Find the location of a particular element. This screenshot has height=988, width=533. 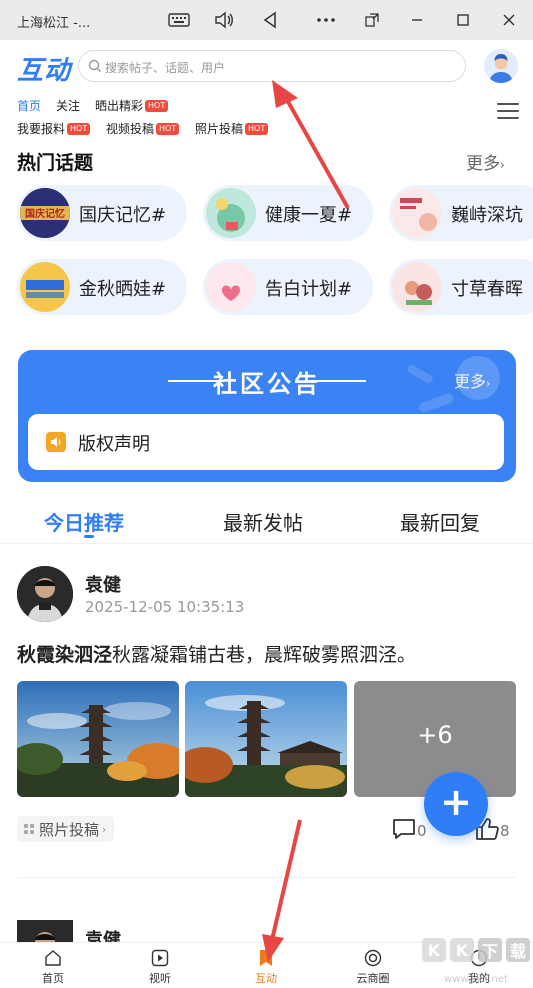

topic-chip: 金秋晒娃# is located at coordinates (102, 287).